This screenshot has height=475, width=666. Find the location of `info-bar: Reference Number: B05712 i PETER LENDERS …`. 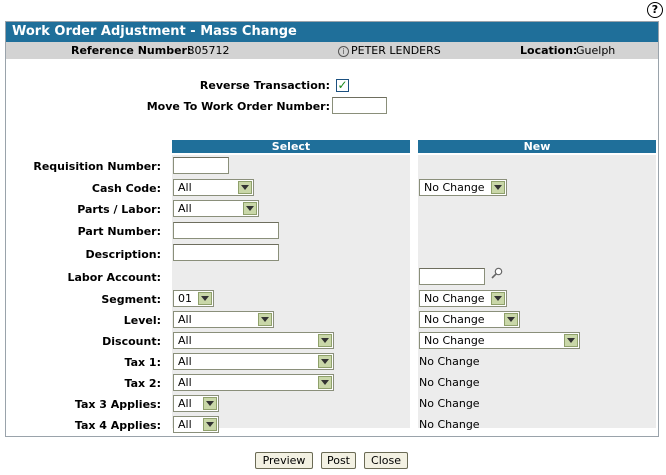

info-bar: Reference Number: B05712 i PETER LENDERS … is located at coordinates (332, 50).